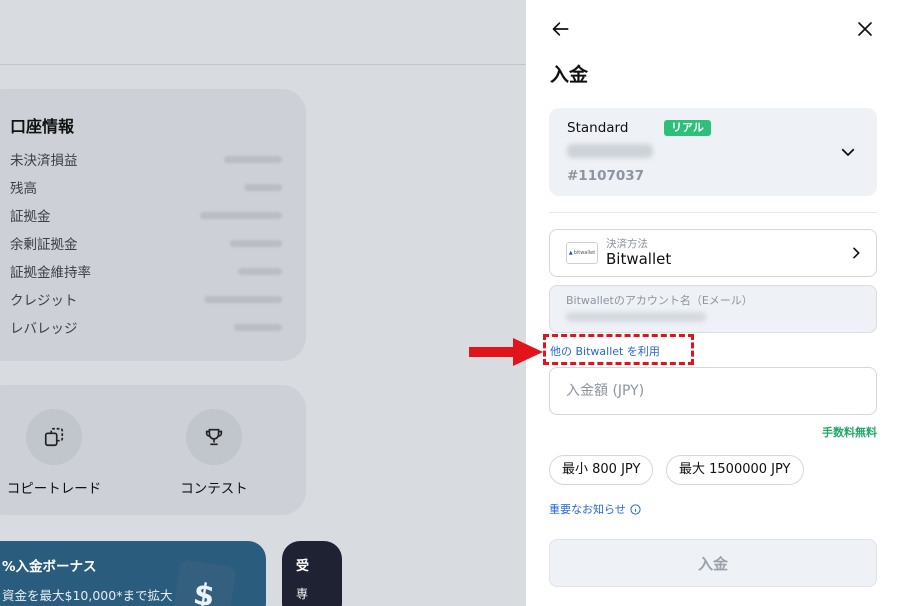  What do you see at coordinates (606, 176) in the screenshot?
I see `account-number: #1107037` at bounding box center [606, 176].